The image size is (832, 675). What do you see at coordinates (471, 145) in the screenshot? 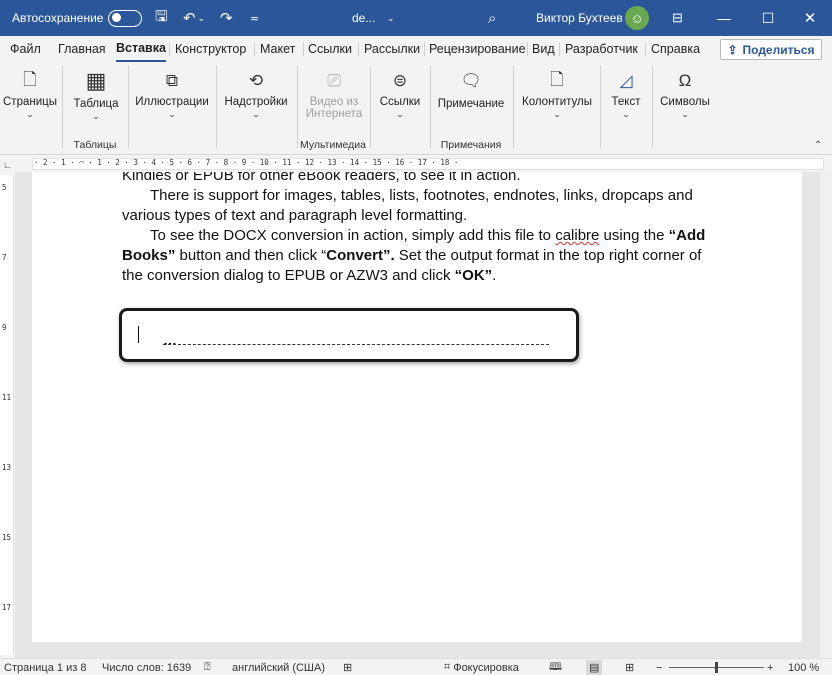
I see `group-label-comments: Примечания` at bounding box center [471, 145].